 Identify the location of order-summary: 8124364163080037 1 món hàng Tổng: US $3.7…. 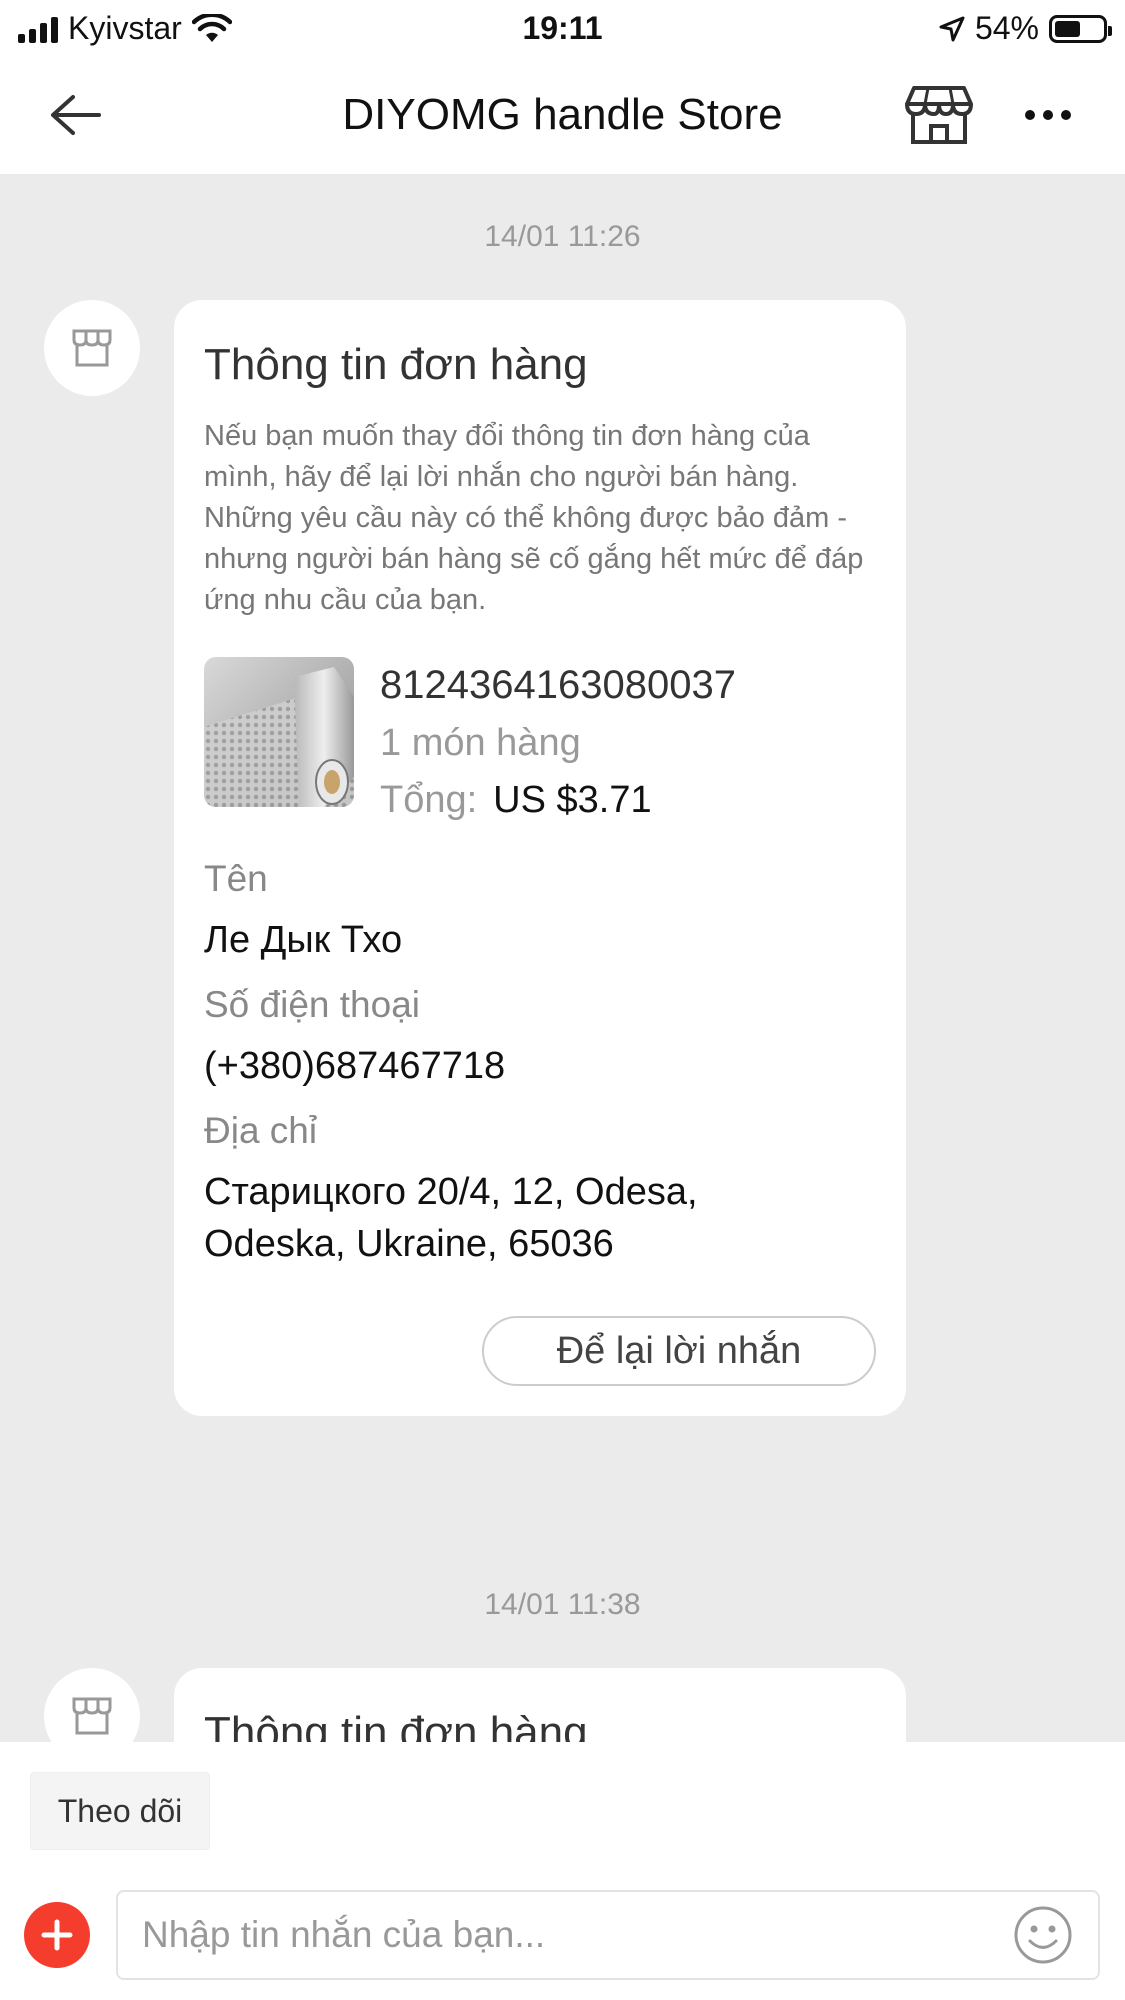
(540, 739).